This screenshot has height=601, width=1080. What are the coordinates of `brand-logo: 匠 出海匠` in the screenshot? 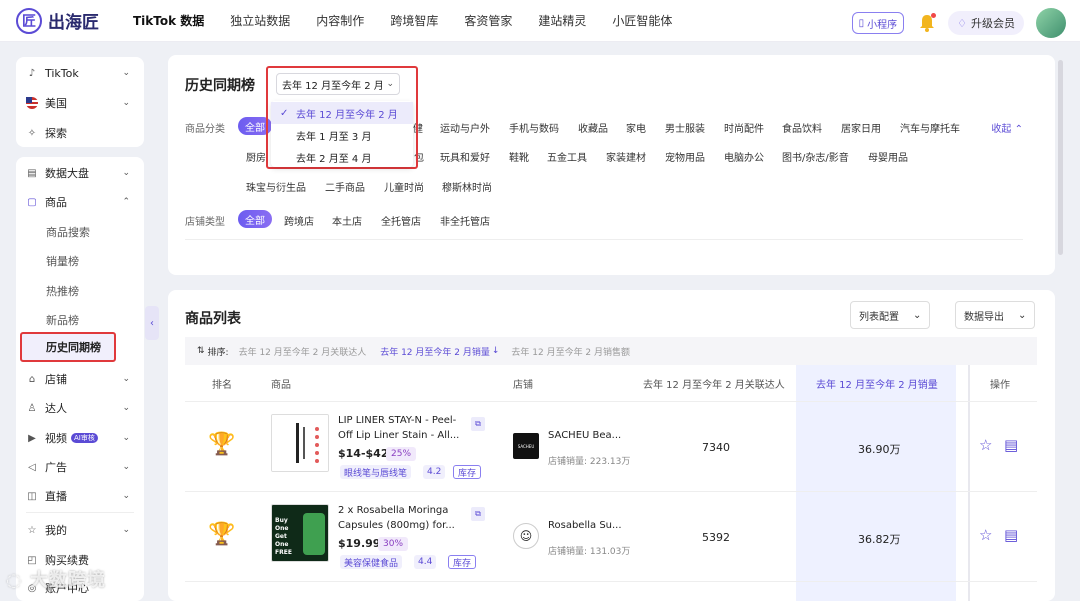 It's located at (72, 20).